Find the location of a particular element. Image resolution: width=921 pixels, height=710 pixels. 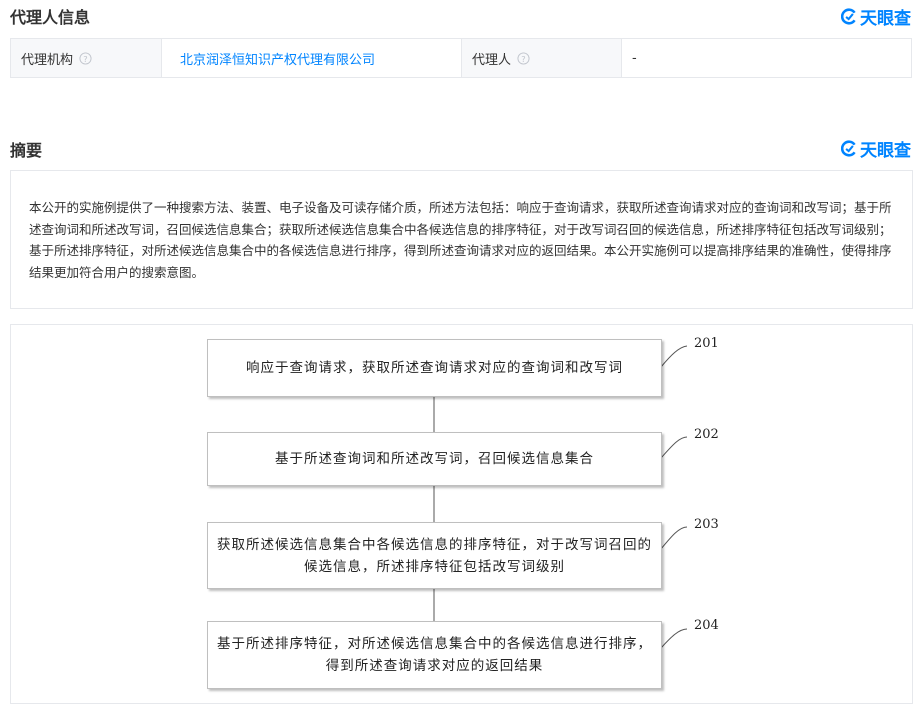

agency-value-cell: 北京润泽恒知识产权代理有限公司 is located at coordinates (312, 58).